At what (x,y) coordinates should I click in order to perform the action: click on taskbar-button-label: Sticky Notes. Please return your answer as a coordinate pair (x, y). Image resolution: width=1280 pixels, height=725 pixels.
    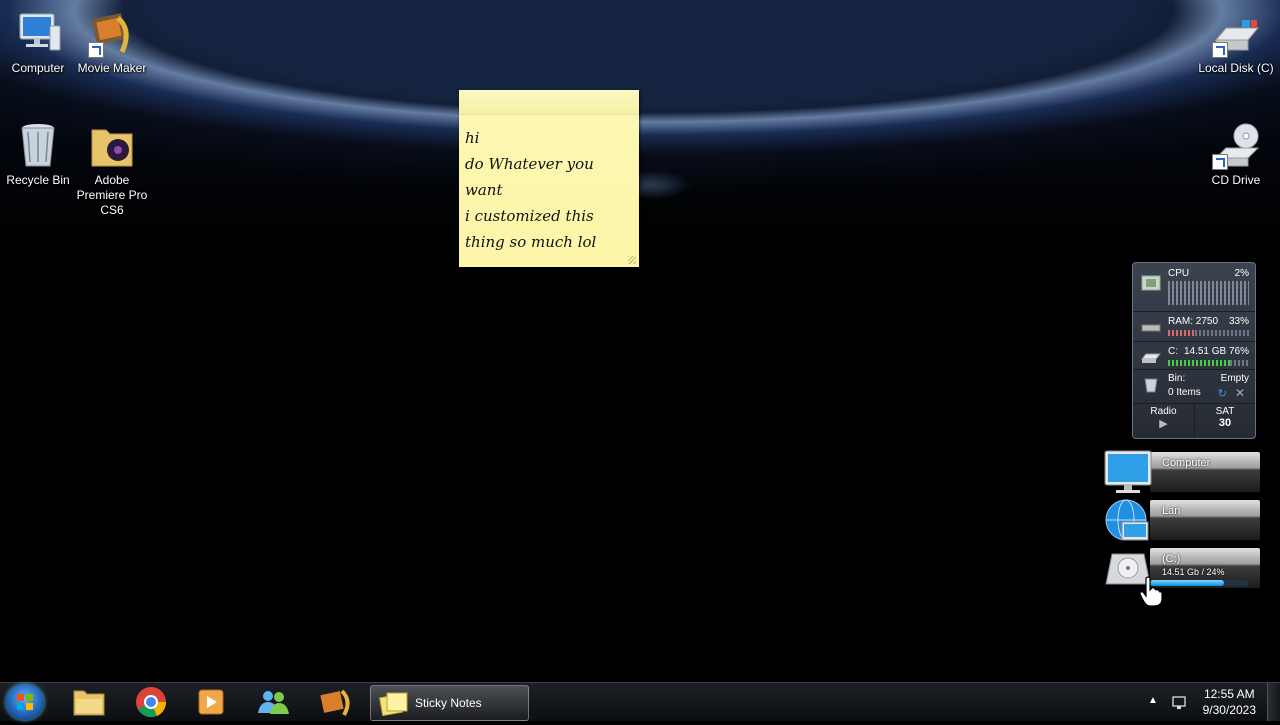
    Looking at the image, I should click on (448, 703).